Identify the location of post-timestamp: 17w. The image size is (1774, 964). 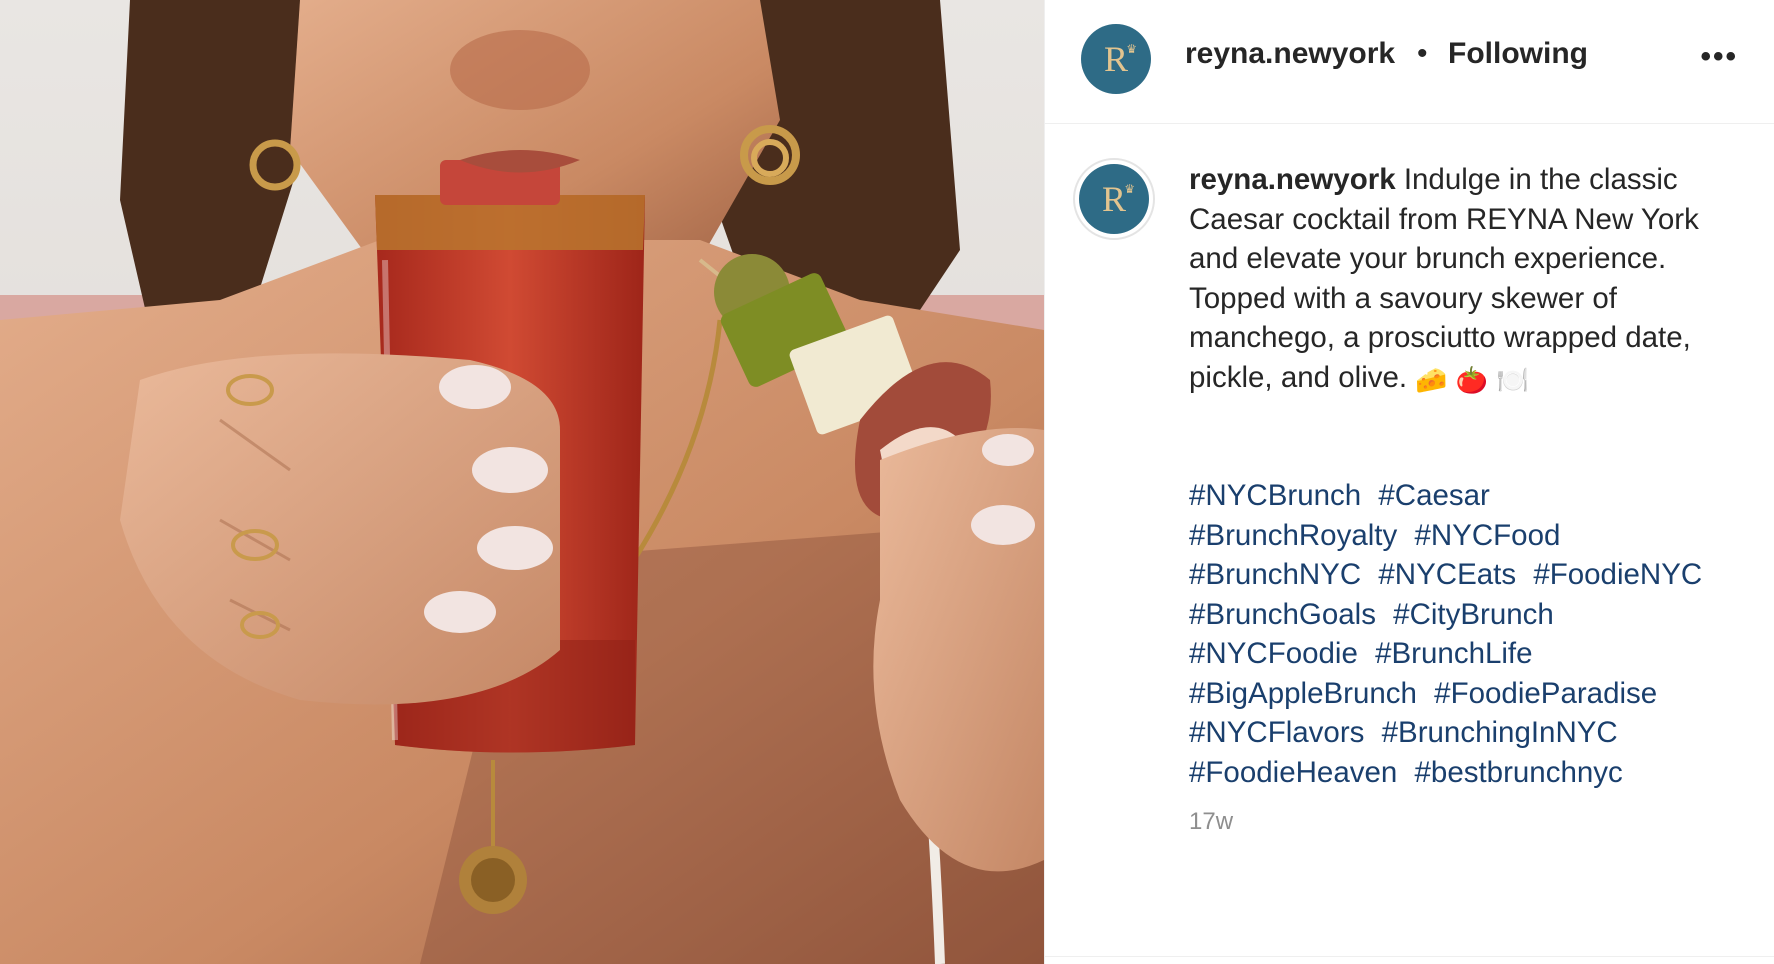
(1211, 822).